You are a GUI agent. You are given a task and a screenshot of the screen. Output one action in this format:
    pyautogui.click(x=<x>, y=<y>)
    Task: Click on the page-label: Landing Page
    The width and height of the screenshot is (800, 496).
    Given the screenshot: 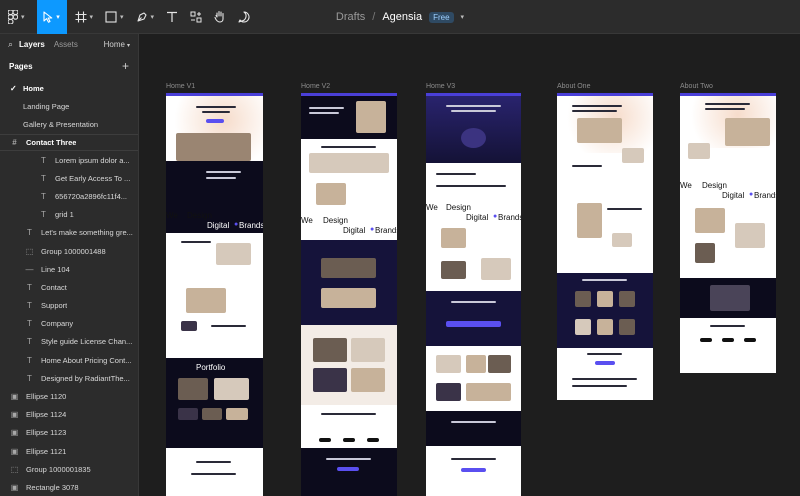 What is the action you would take?
    pyautogui.click(x=46, y=106)
    